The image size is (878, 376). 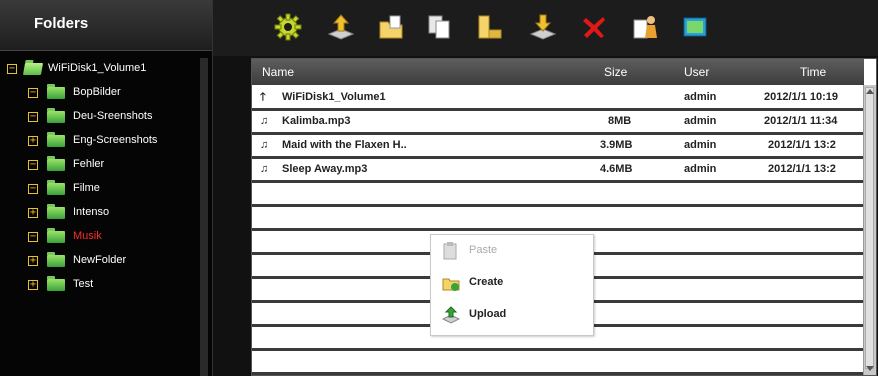 What do you see at coordinates (61, 23) in the screenshot?
I see `sidebar-title: Folders` at bounding box center [61, 23].